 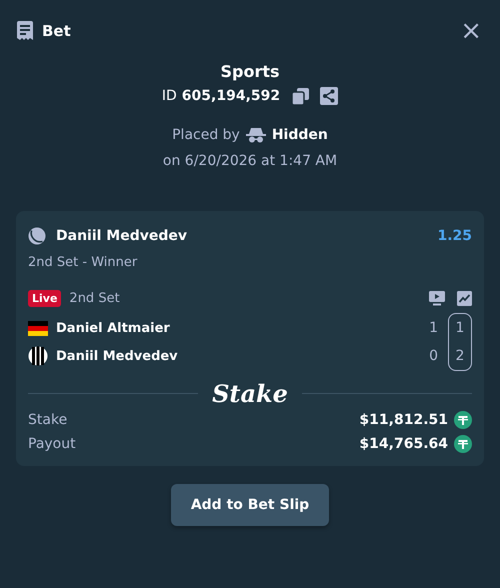 What do you see at coordinates (231, 96) in the screenshot?
I see `bet-id: 605,194,592` at bounding box center [231, 96].